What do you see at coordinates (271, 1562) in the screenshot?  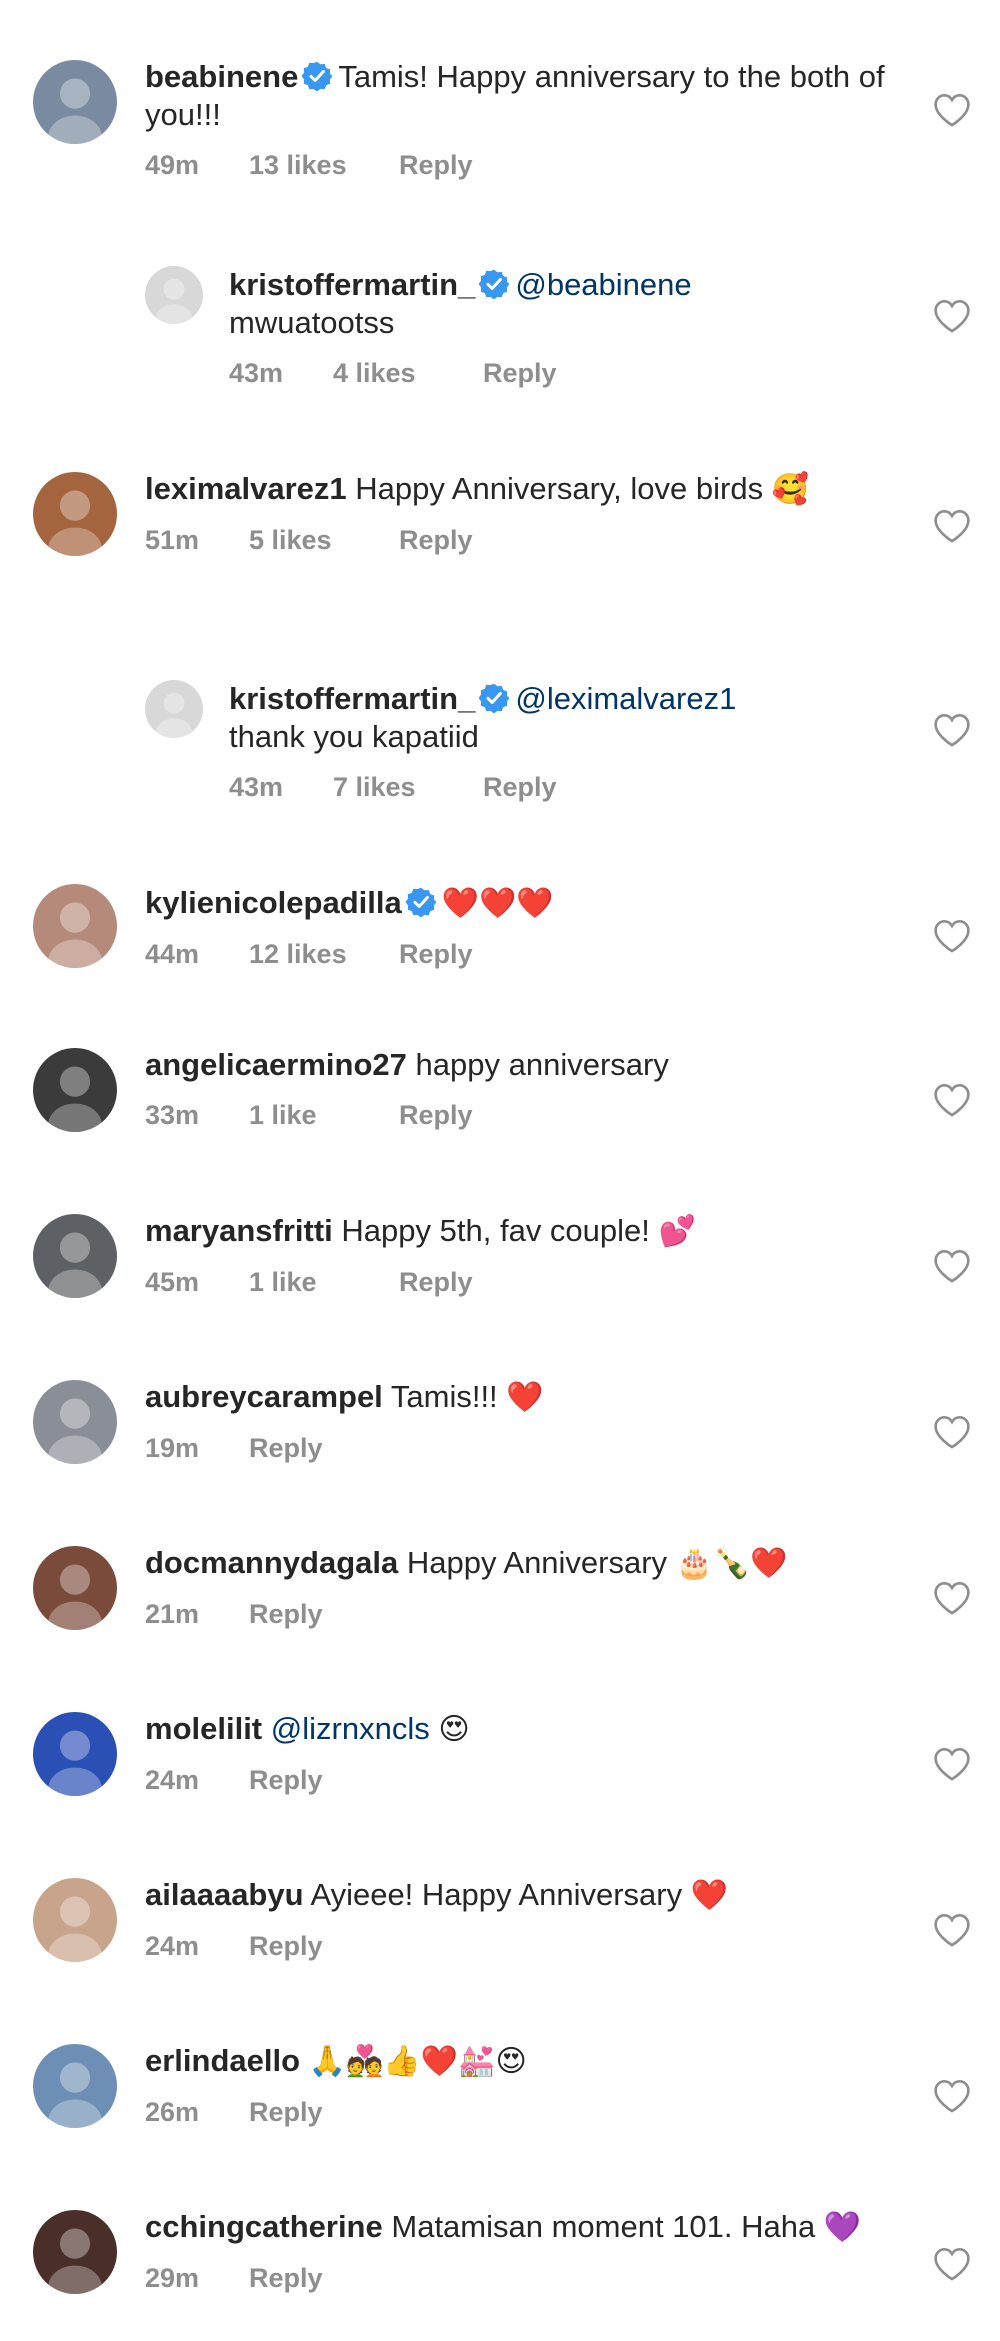 I see `username-link: docmannydagala` at bounding box center [271, 1562].